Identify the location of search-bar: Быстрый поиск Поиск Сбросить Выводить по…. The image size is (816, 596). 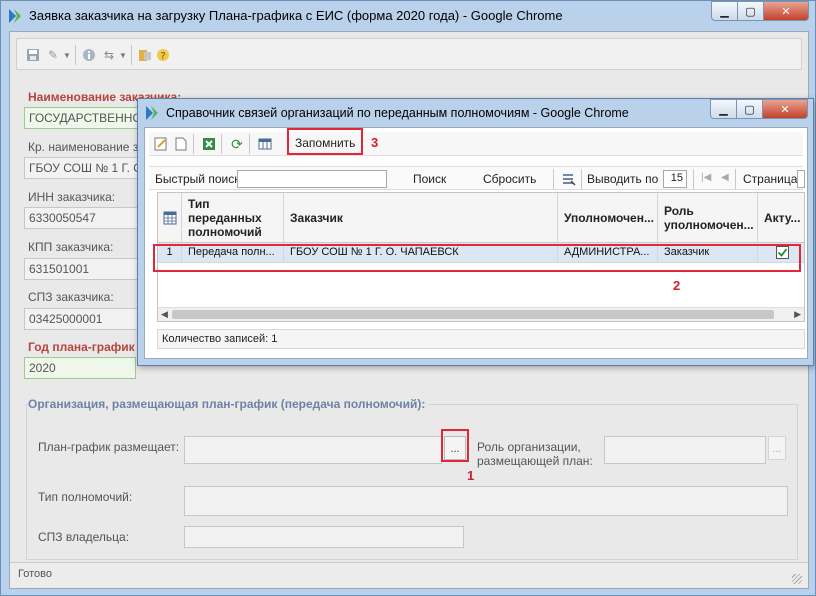
(477, 178).